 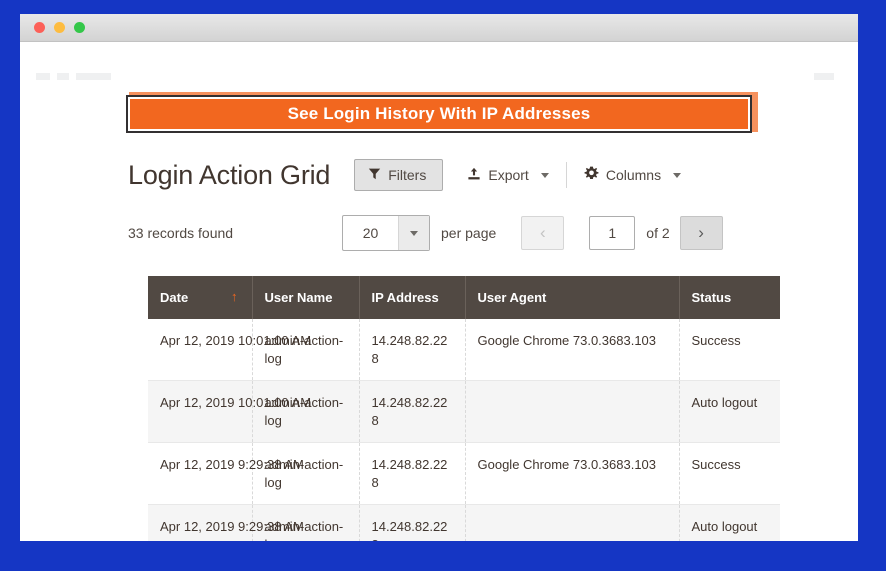 What do you see at coordinates (59, 27) in the screenshot?
I see `minimize-window-button` at bounding box center [59, 27].